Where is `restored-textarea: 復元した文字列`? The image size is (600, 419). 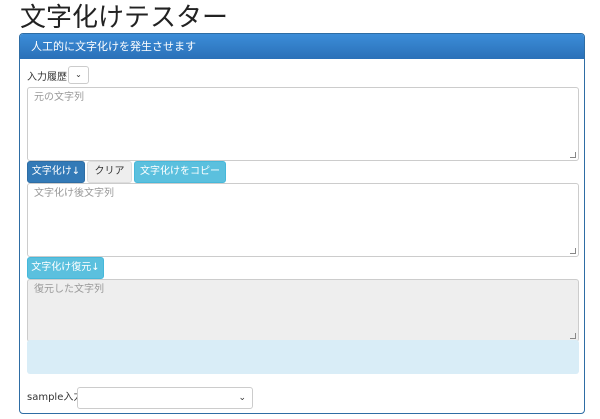
restored-textarea: 復元した文字列 is located at coordinates (303, 310).